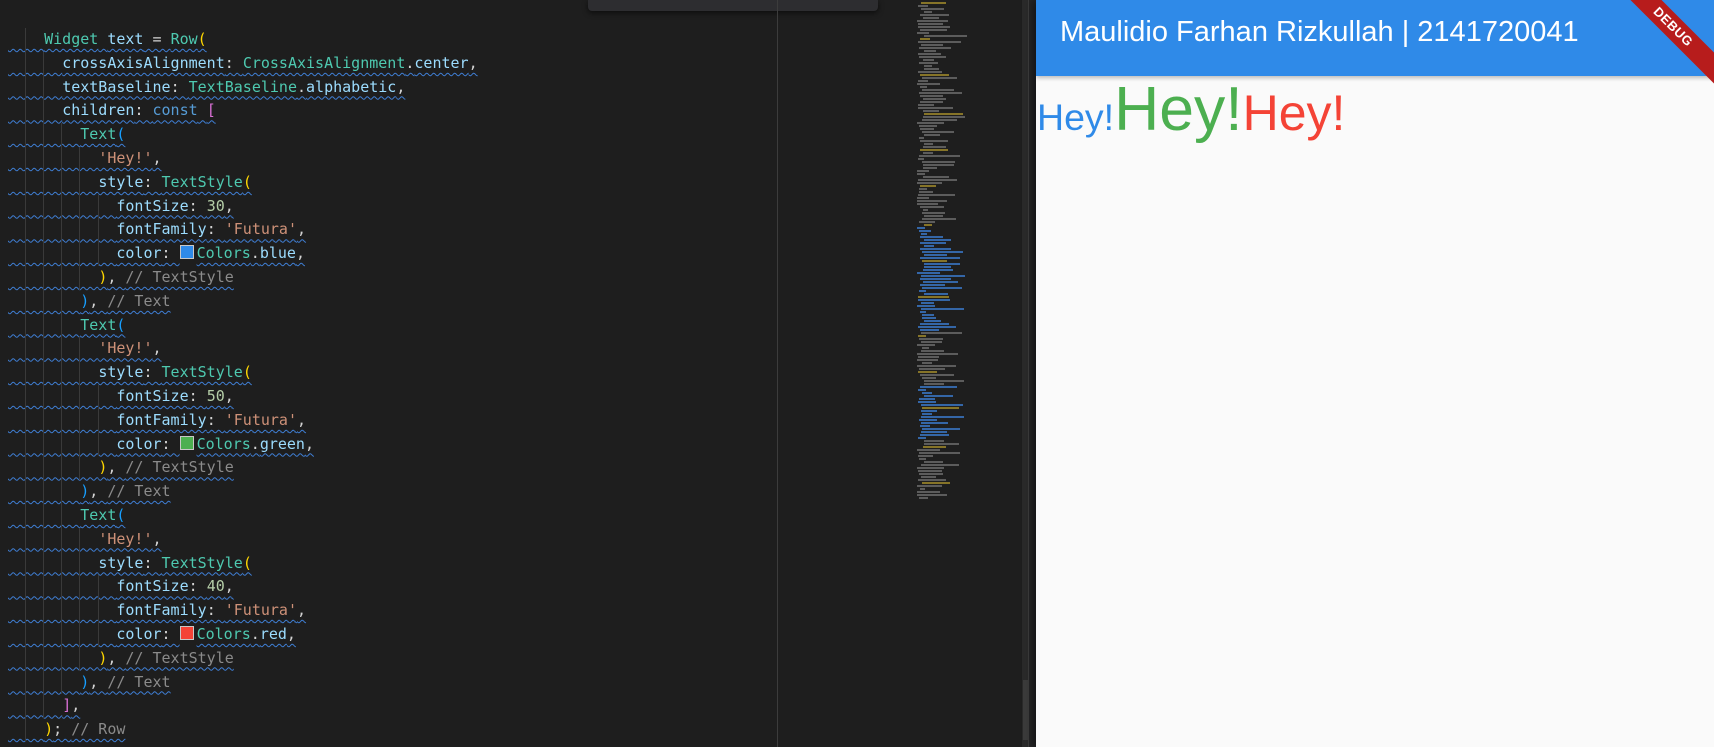 The image size is (1714, 747). What do you see at coordinates (239, 301) in the screenshot?
I see `code-line: ), // Text` at bounding box center [239, 301].